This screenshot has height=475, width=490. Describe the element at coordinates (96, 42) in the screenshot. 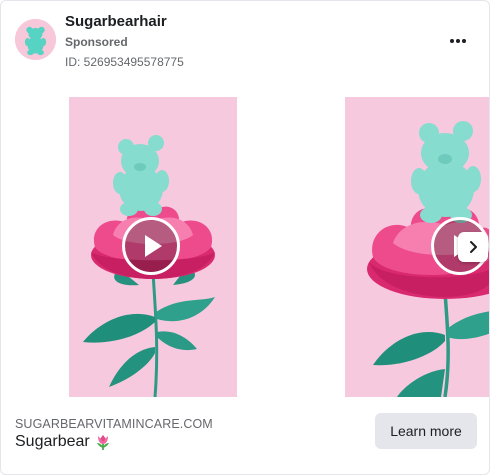

I see `sponsored-label: Sponsored` at that location.